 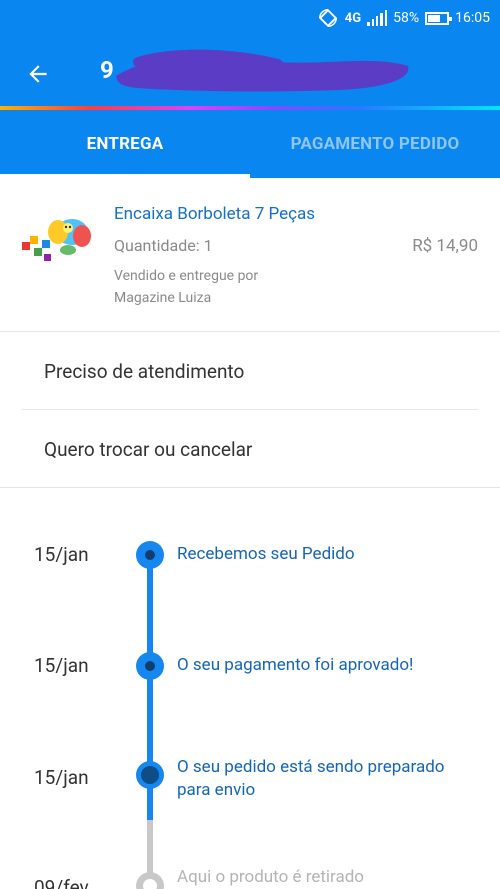 I want to click on option-trocar-cancelar: Quero trocar ou cancelar, so click(x=250, y=449).